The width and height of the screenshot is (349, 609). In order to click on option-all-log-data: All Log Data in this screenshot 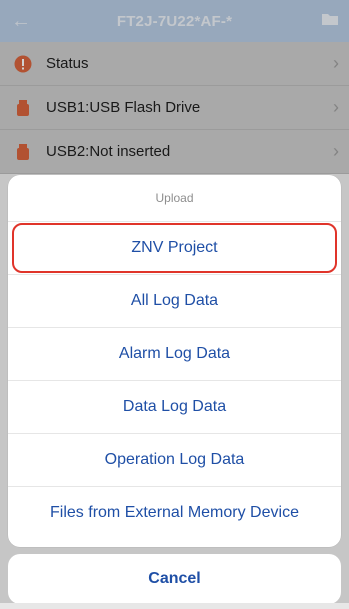, I will do `click(174, 301)`.